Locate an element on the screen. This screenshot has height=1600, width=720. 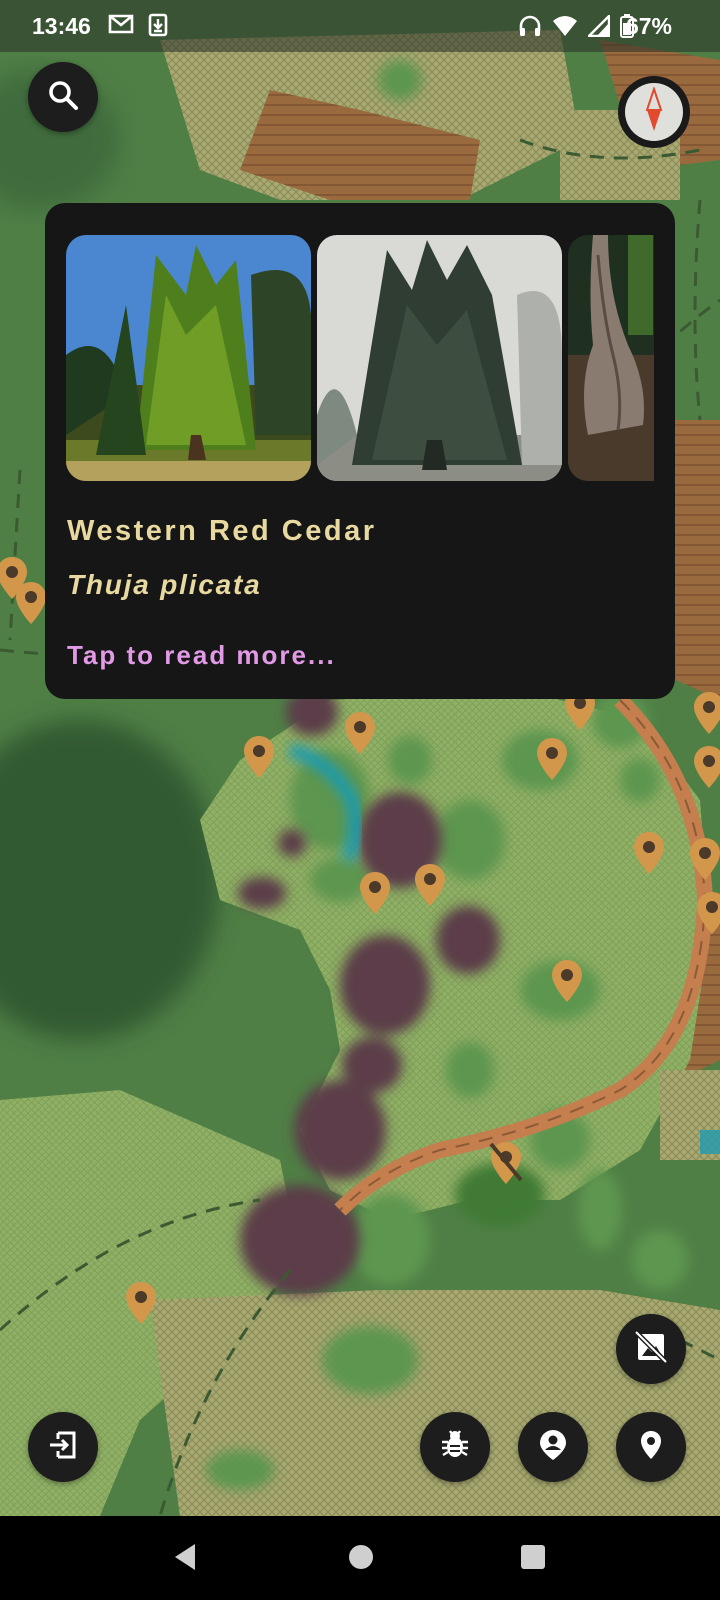
compass-button is located at coordinates (654, 112).